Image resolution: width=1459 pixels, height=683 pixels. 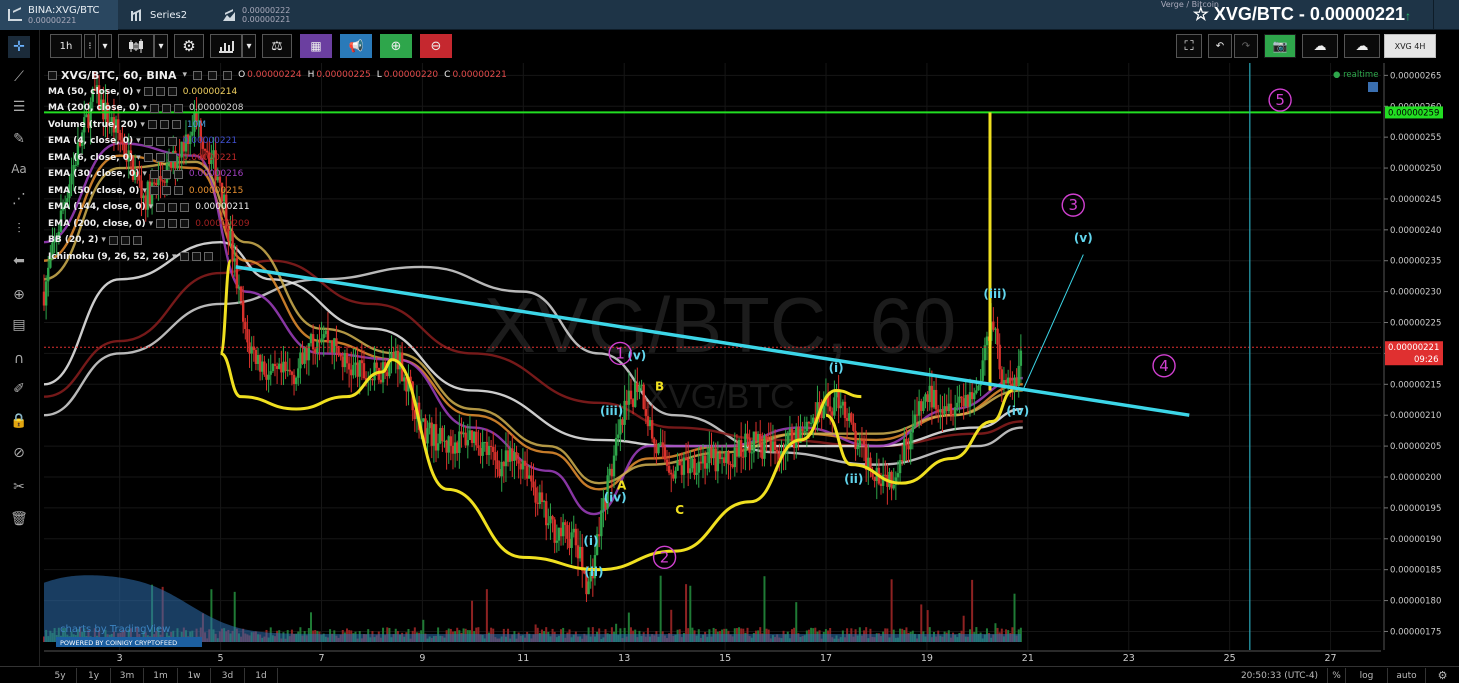 What do you see at coordinates (52, 75) in the screenshot?
I see `collapse-icon` at bounding box center [52, 75].